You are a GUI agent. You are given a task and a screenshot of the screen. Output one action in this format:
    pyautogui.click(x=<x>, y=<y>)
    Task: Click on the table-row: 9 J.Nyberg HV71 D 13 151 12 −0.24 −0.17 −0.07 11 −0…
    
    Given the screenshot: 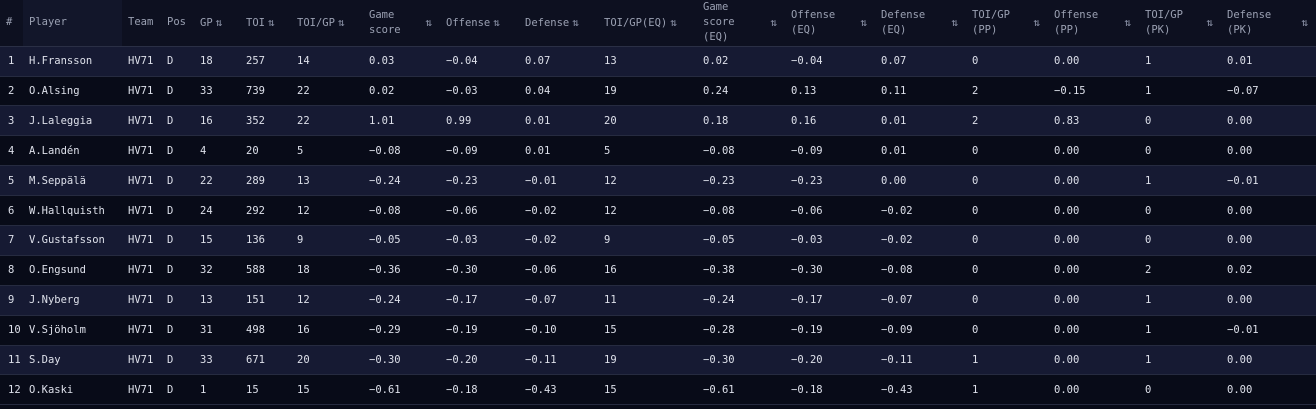 What is the action you would take?
    pyautogui.click(x=658, y=300)
    